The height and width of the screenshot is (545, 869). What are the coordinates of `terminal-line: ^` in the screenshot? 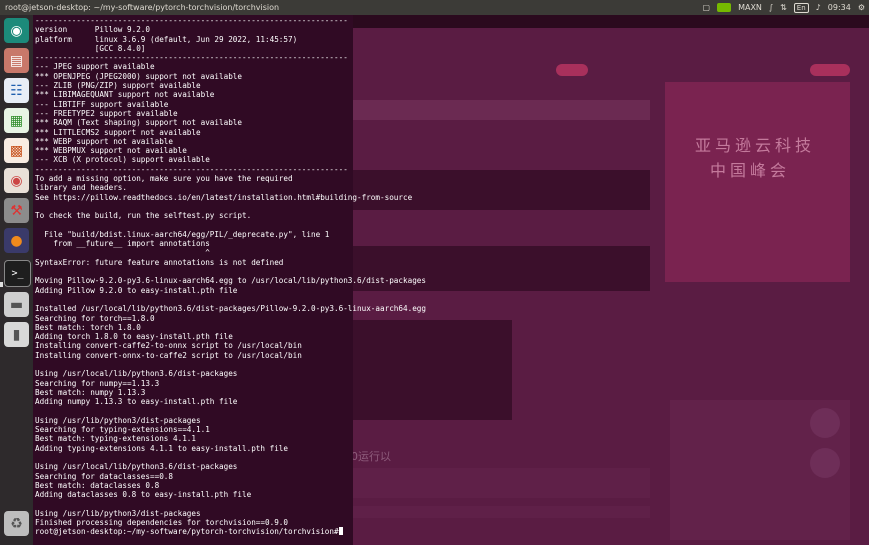 It's located at (207, 253).